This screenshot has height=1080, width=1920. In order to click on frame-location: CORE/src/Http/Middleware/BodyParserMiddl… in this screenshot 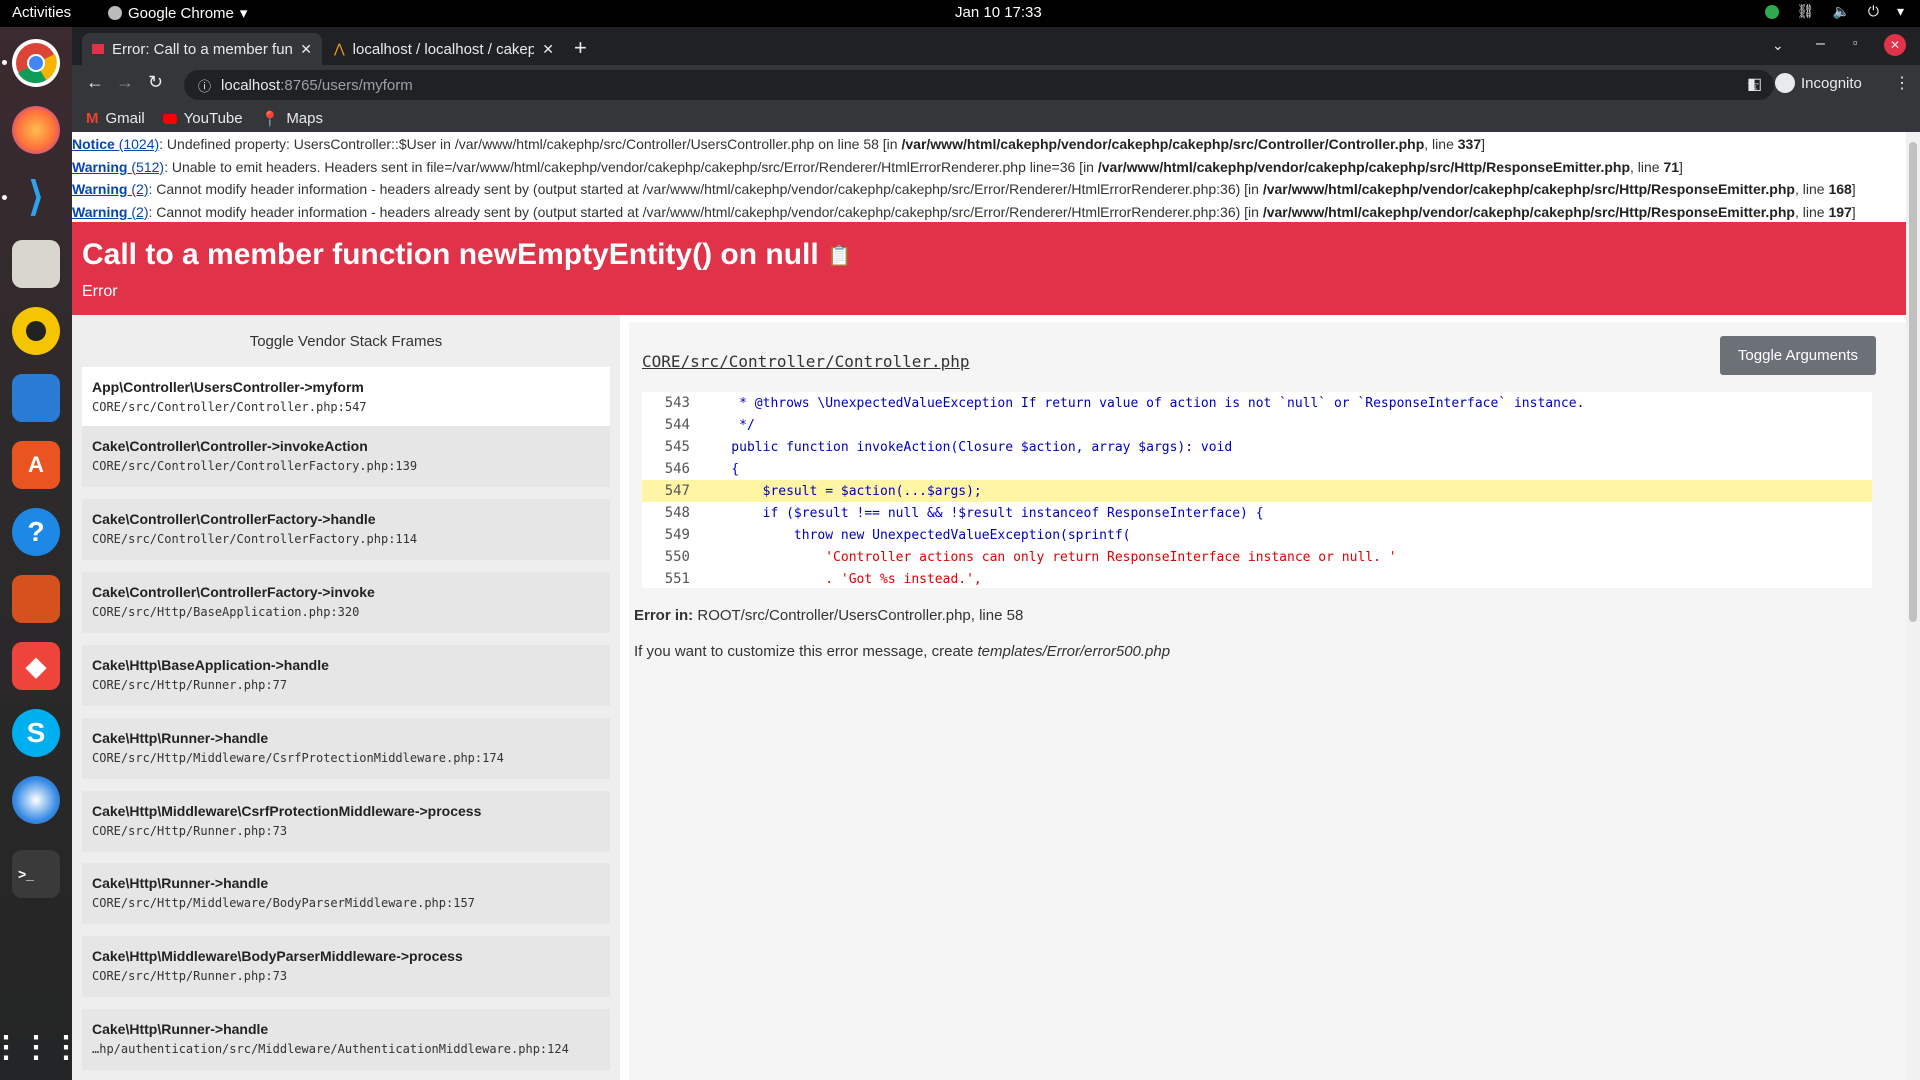, I will do `click(283, 903)`.